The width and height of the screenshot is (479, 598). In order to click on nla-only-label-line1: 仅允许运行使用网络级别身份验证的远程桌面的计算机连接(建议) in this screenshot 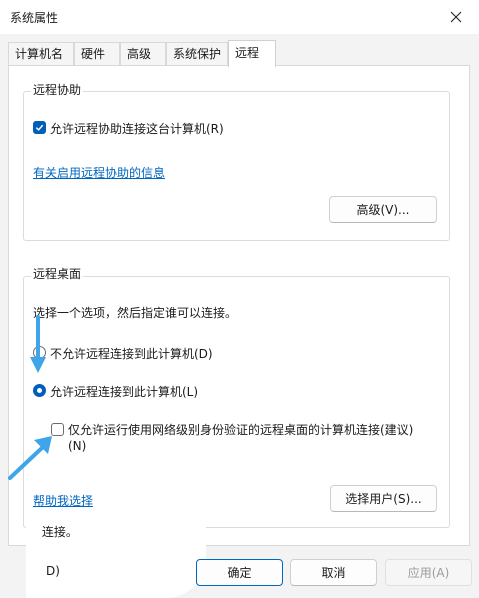, I will do `click(240, 429)`.